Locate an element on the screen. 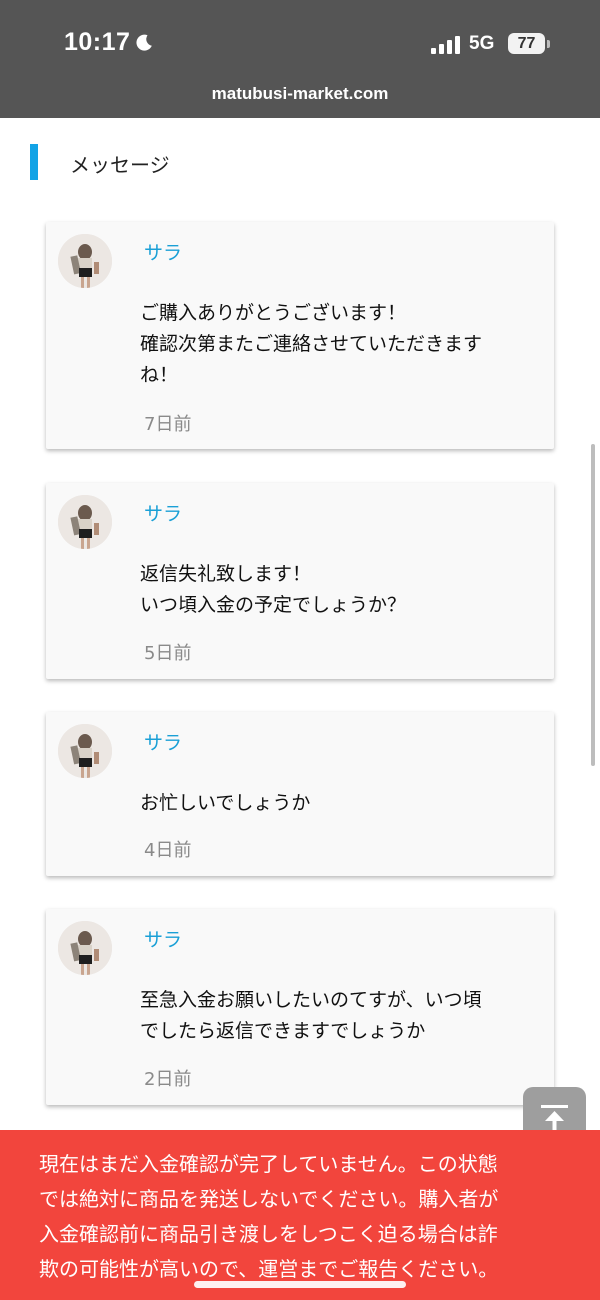 The height and width of the screenshot is (1300, 600). status-bar: 10:17 5G 77 matubusi-market.com is located at coordinates (300, 59).